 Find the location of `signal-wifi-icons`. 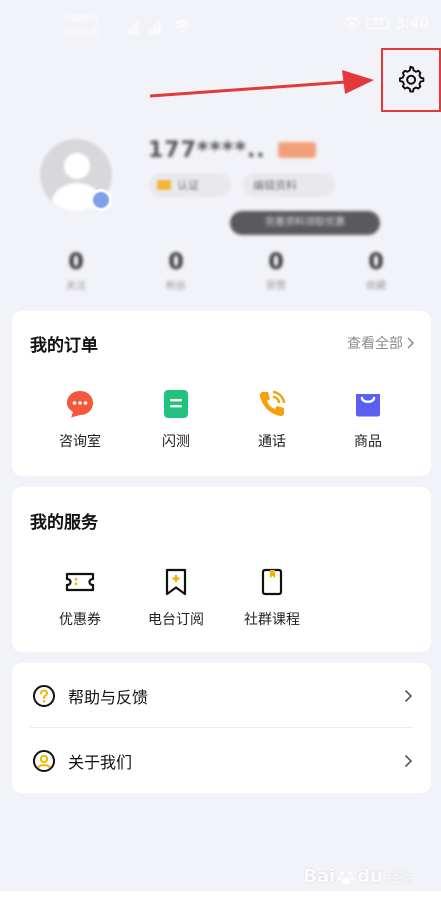

signal-wifi-icons is located at coordinates (166, 29).